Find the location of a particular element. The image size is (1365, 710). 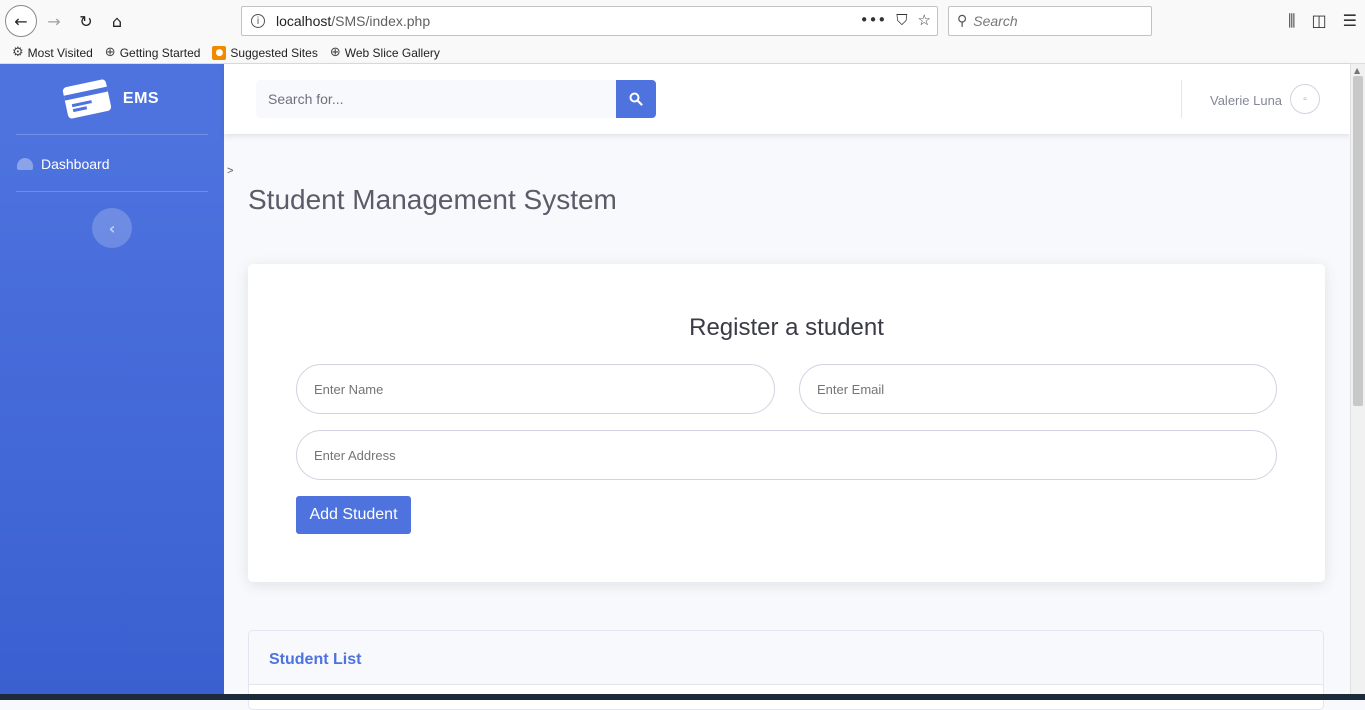

sidebar: EMS Dashboard ‹ is located at coordinates (112, 382).